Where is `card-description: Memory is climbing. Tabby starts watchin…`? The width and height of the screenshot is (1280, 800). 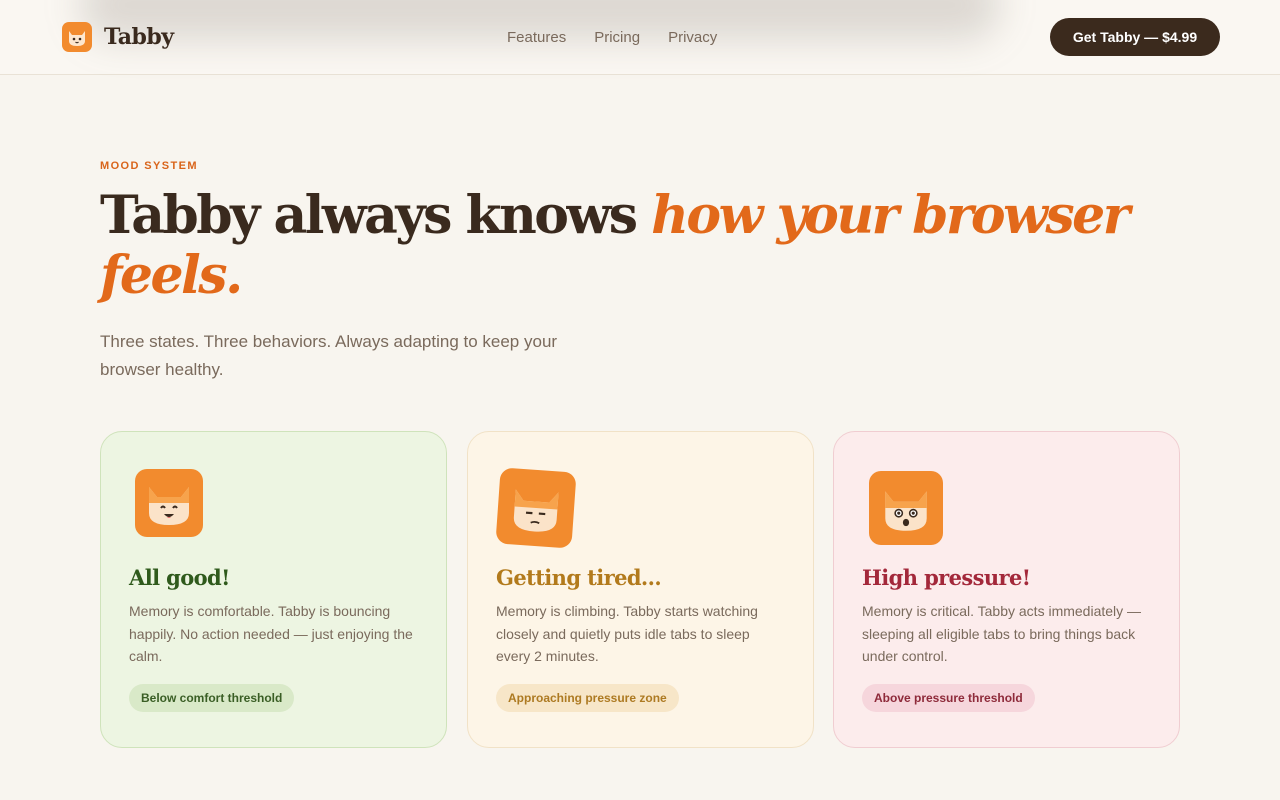
card-description: Memory is climbing. Tabby starts watchin… is located at coordinates (627, 633).